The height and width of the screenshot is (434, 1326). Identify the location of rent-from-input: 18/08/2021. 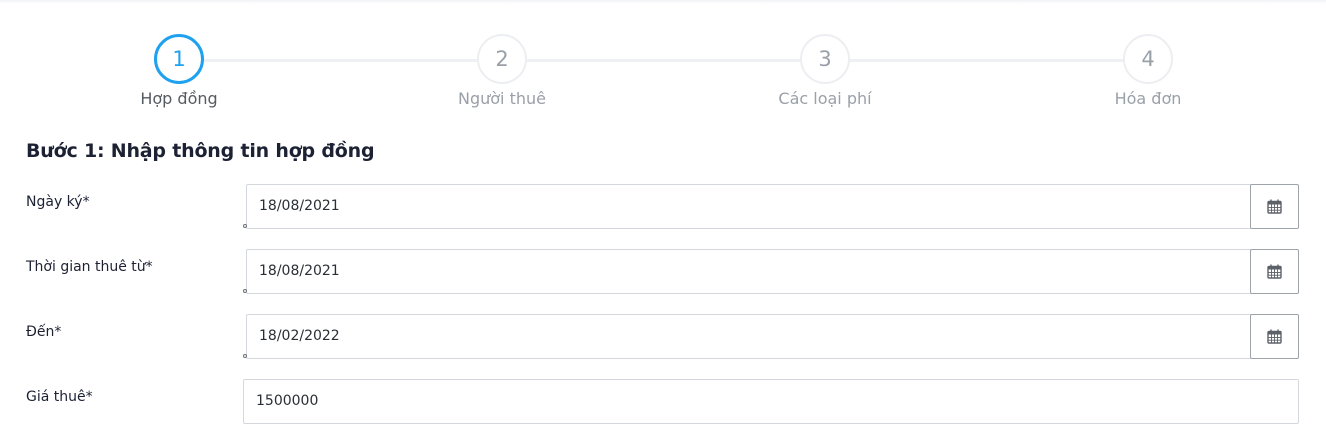
(749, 271).